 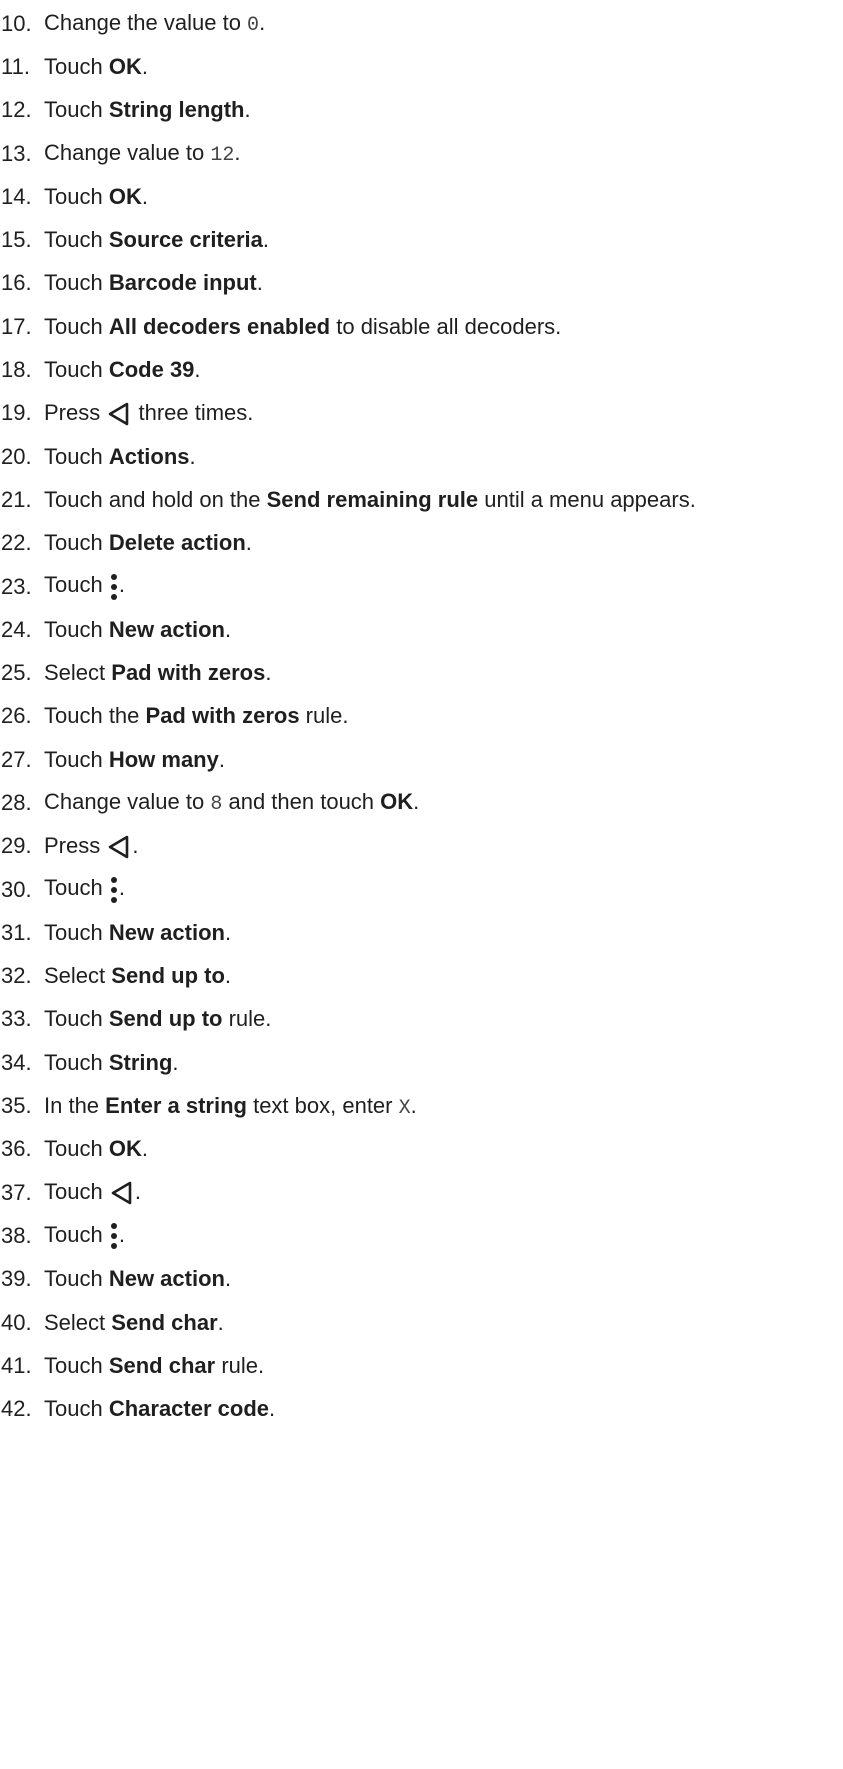 I want to click on step-number: 26., so click(x=16, y=716).